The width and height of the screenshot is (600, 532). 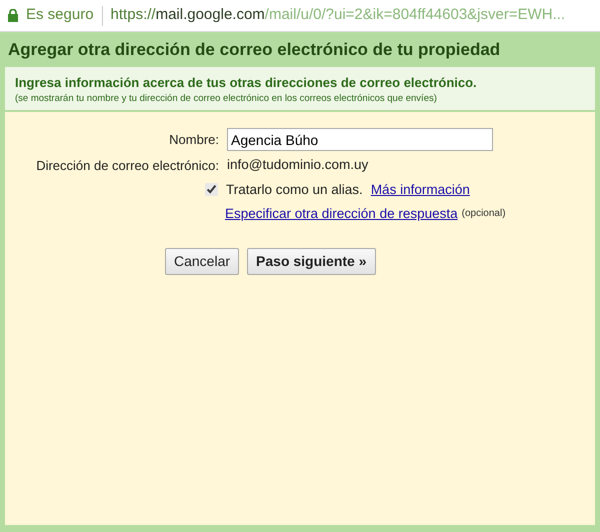 What do you see at coordinates (484, 214) in the screenshot?
I see `optional-note: (opcional)` at bounding box center [484, 214].